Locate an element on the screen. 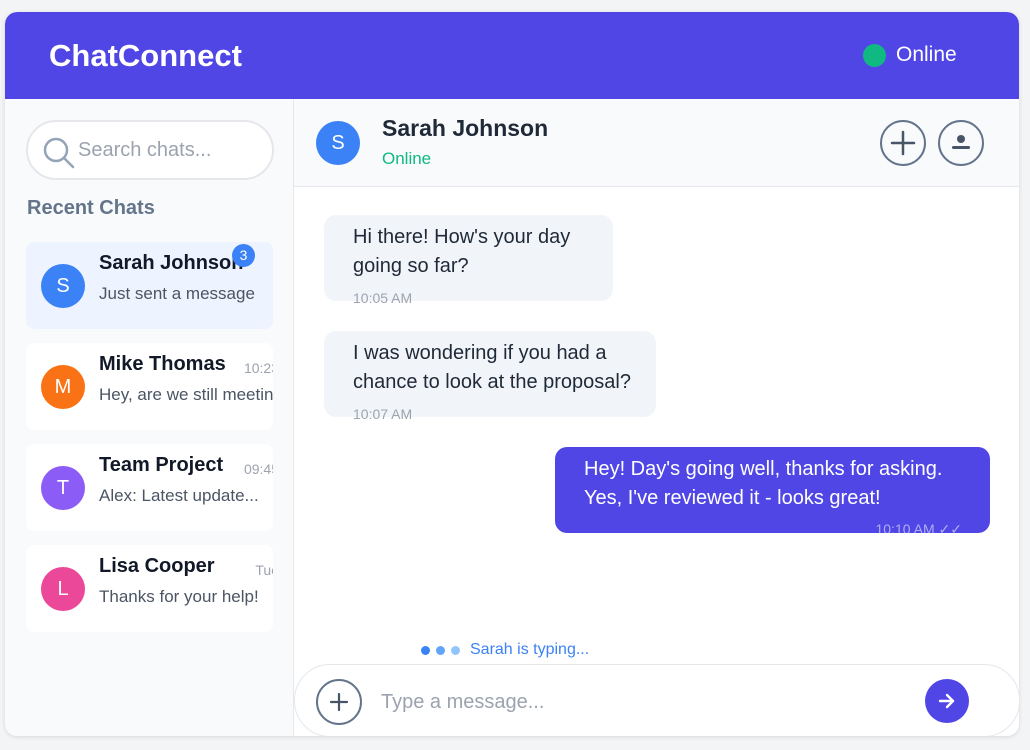 Image resolution: width=1030 pixels, height=750 pixels. chat-name: Team Project is located at coordinates (161, 465).